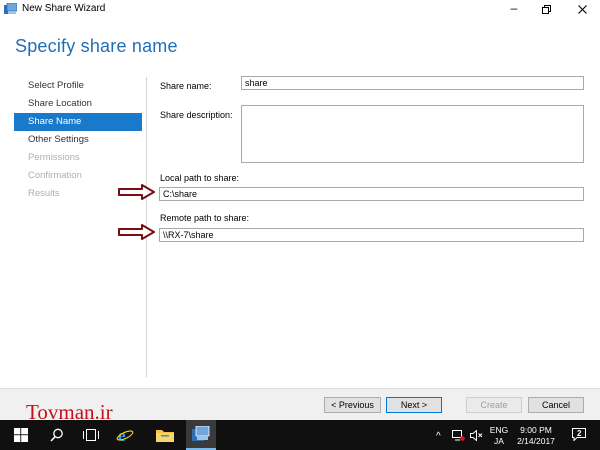 The width and height of the screenshot is (600, 450). What do you see at coordinates (412, 134) in the screenshot?
I see `share-description-input` at bounding box center [412, 134].